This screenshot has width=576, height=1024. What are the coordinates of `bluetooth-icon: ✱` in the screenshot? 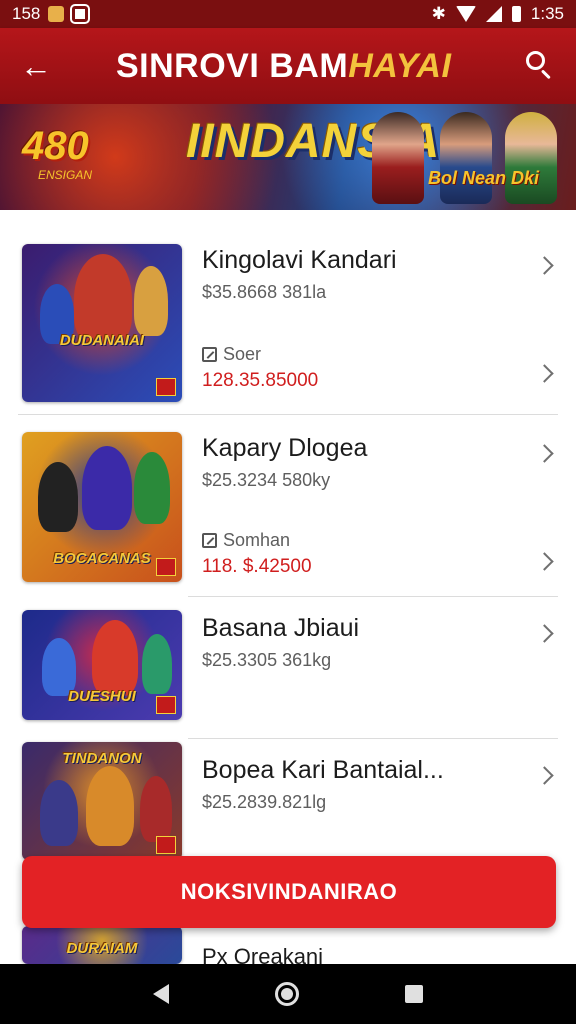 It's located at (438, 13).